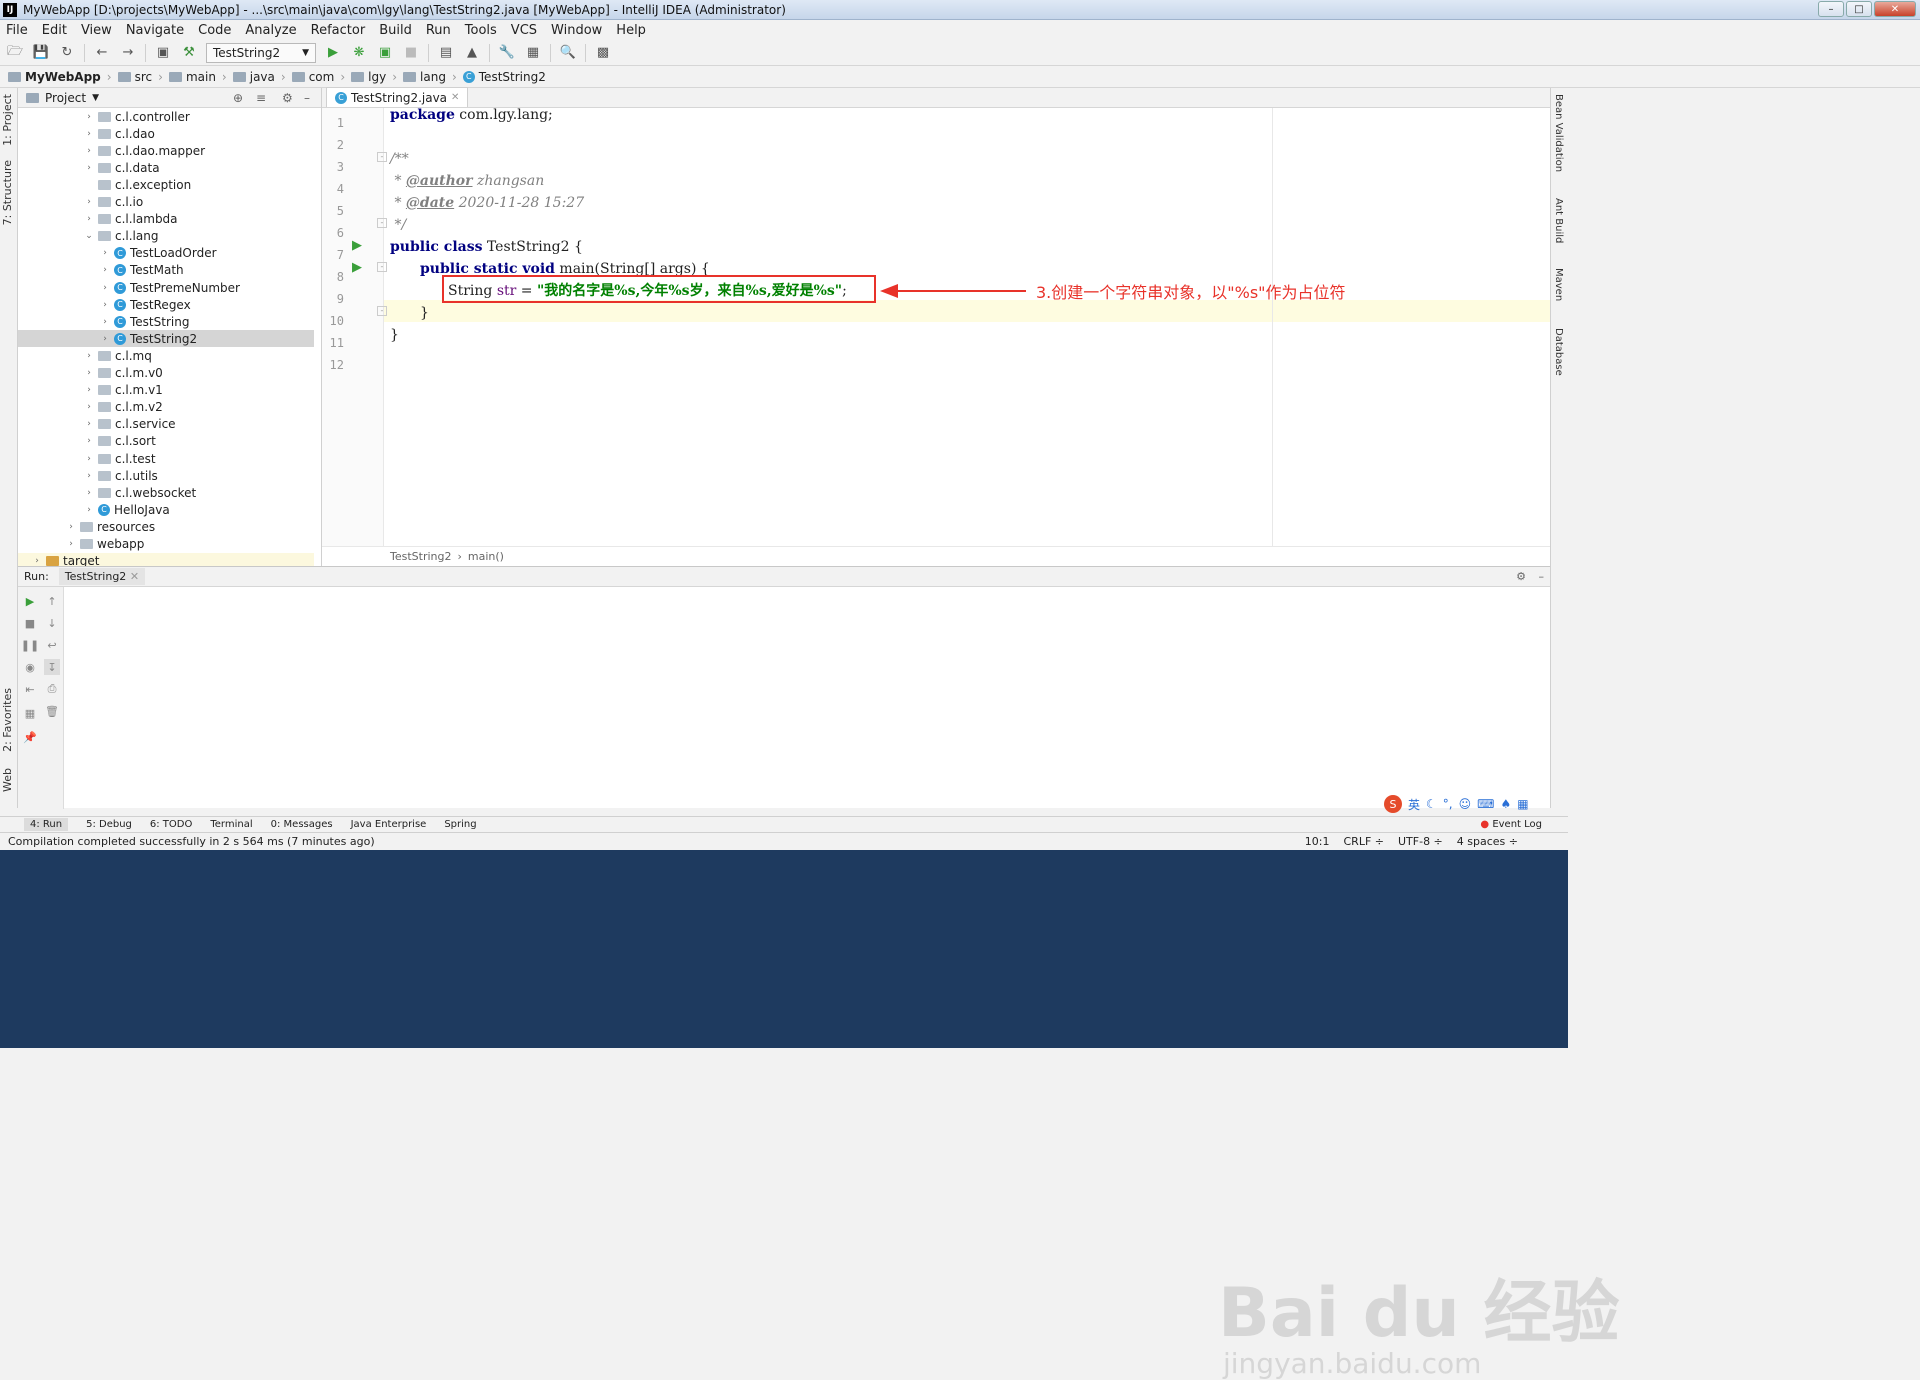  I want to click on maximize-button: □, so click(1859, 9).